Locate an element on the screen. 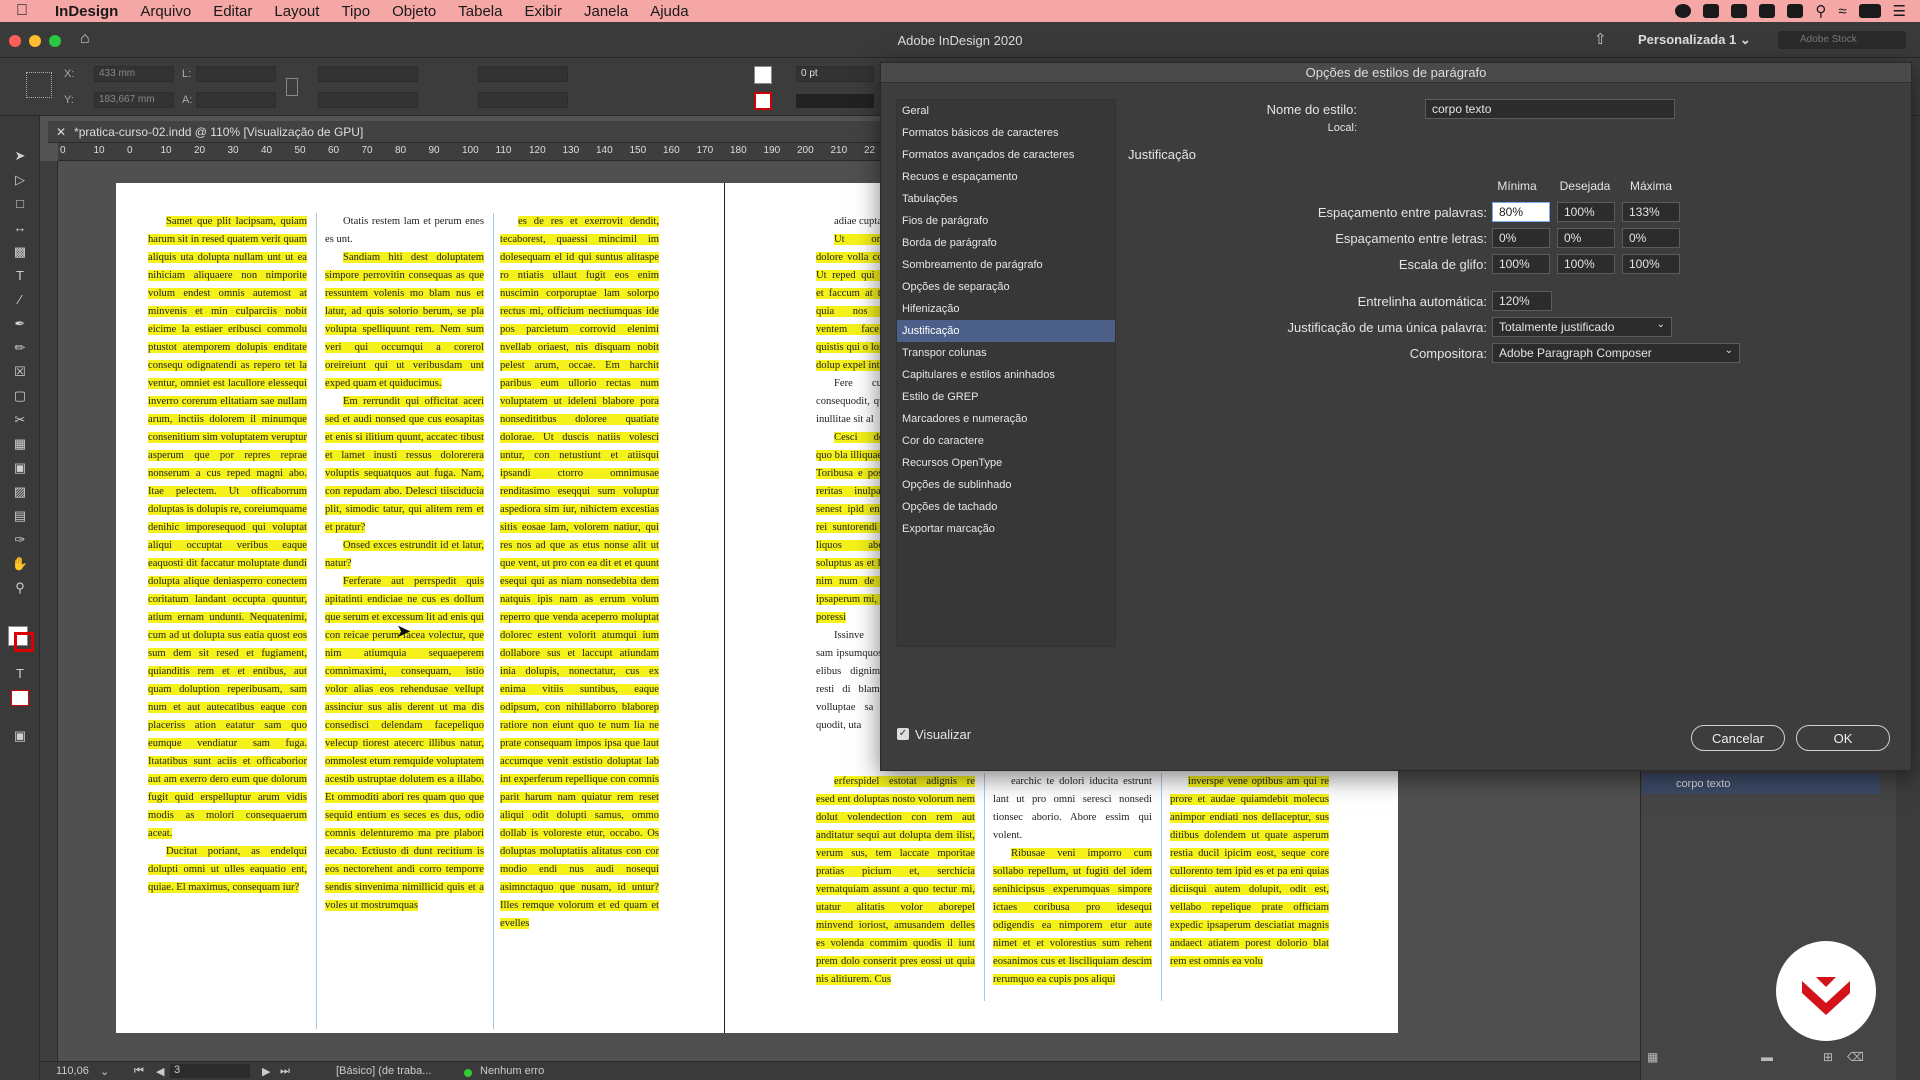 The width and height of the screenshot is (1920, 1080). stroke-weight-field: 0 pt is located at coordinates (835, 74).